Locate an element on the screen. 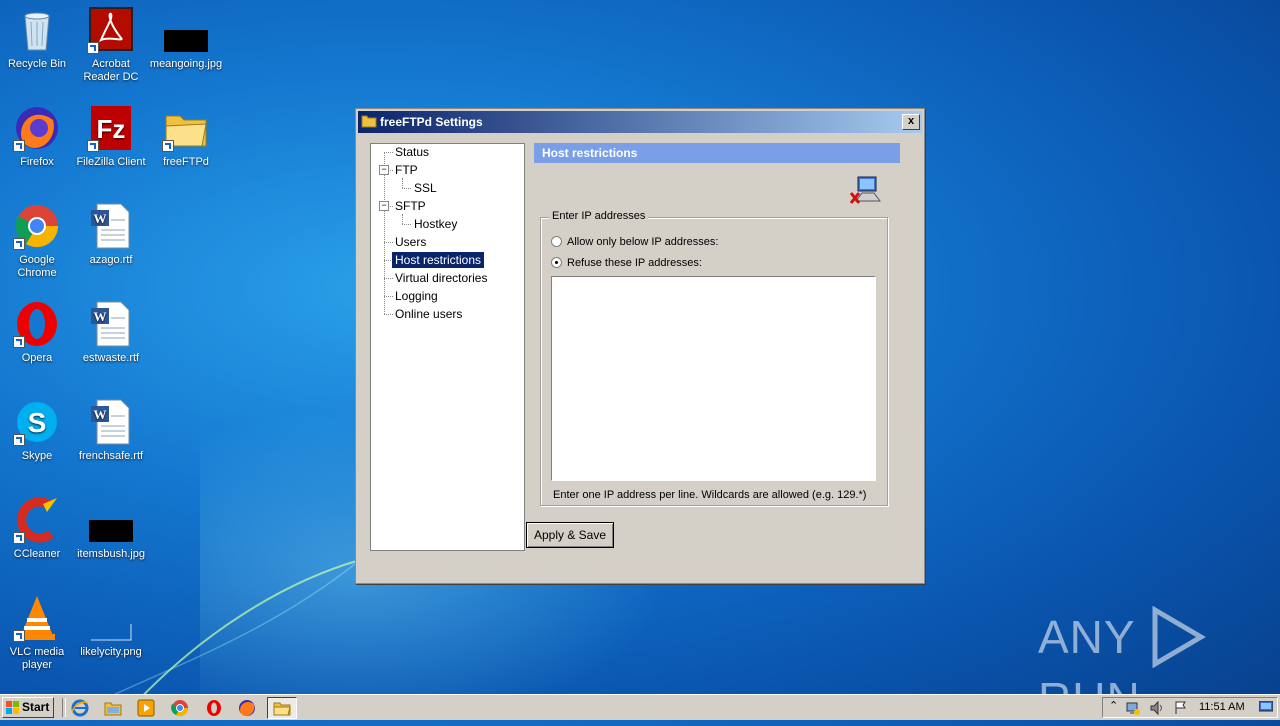 The image size is (1280, 726). desktop-icon-azago: W azago.rtf is located at coordinates (111, 234).